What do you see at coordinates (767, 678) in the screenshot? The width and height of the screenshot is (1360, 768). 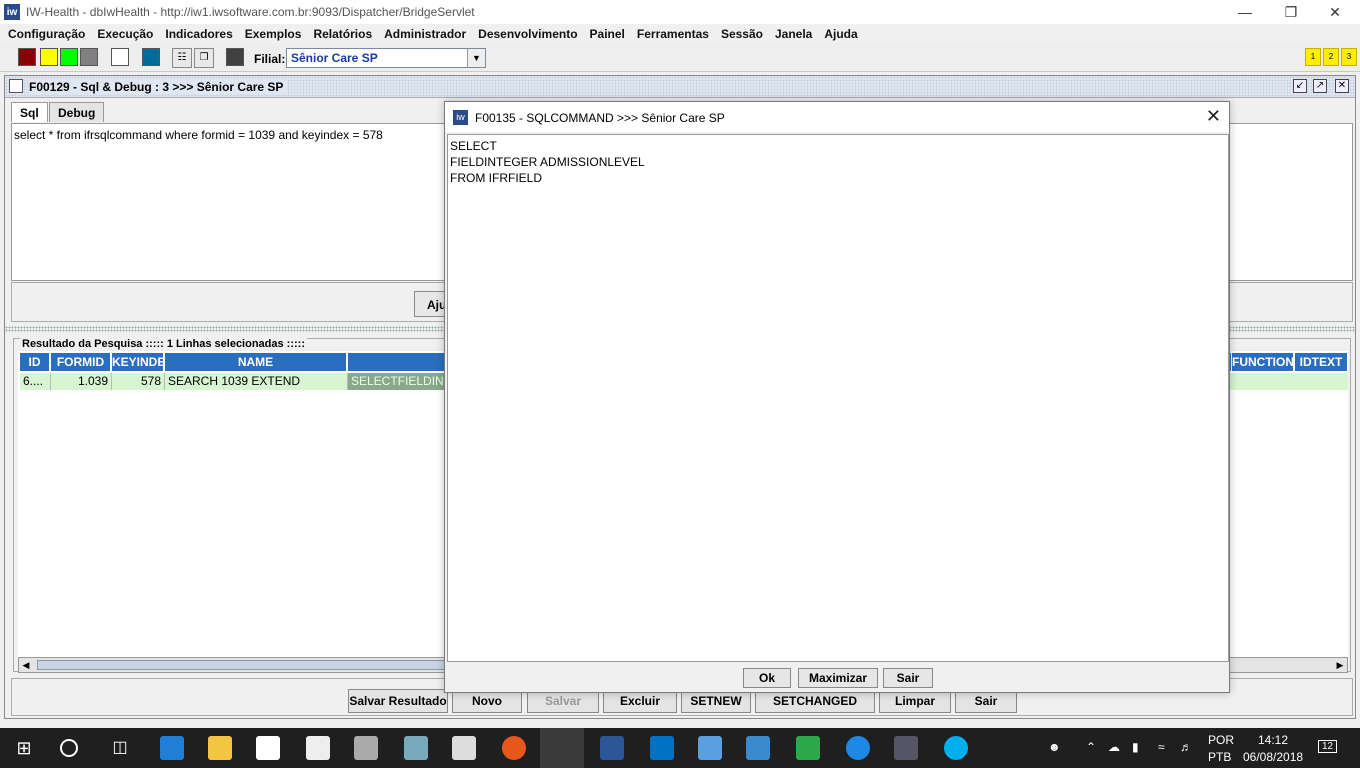 I see `ok-button: Ok` at bounding box center [767, 678].